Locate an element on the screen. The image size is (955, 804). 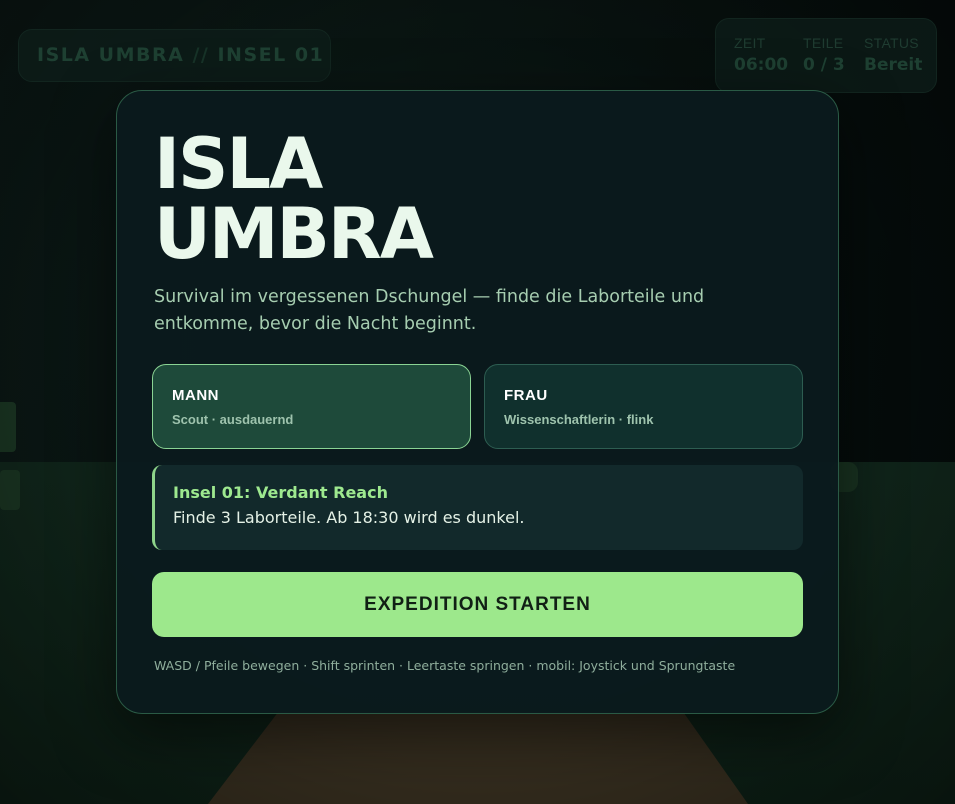
character-option-frau: FRAU Wissenschaftlerin · flink is located at coordinates (643, 406).